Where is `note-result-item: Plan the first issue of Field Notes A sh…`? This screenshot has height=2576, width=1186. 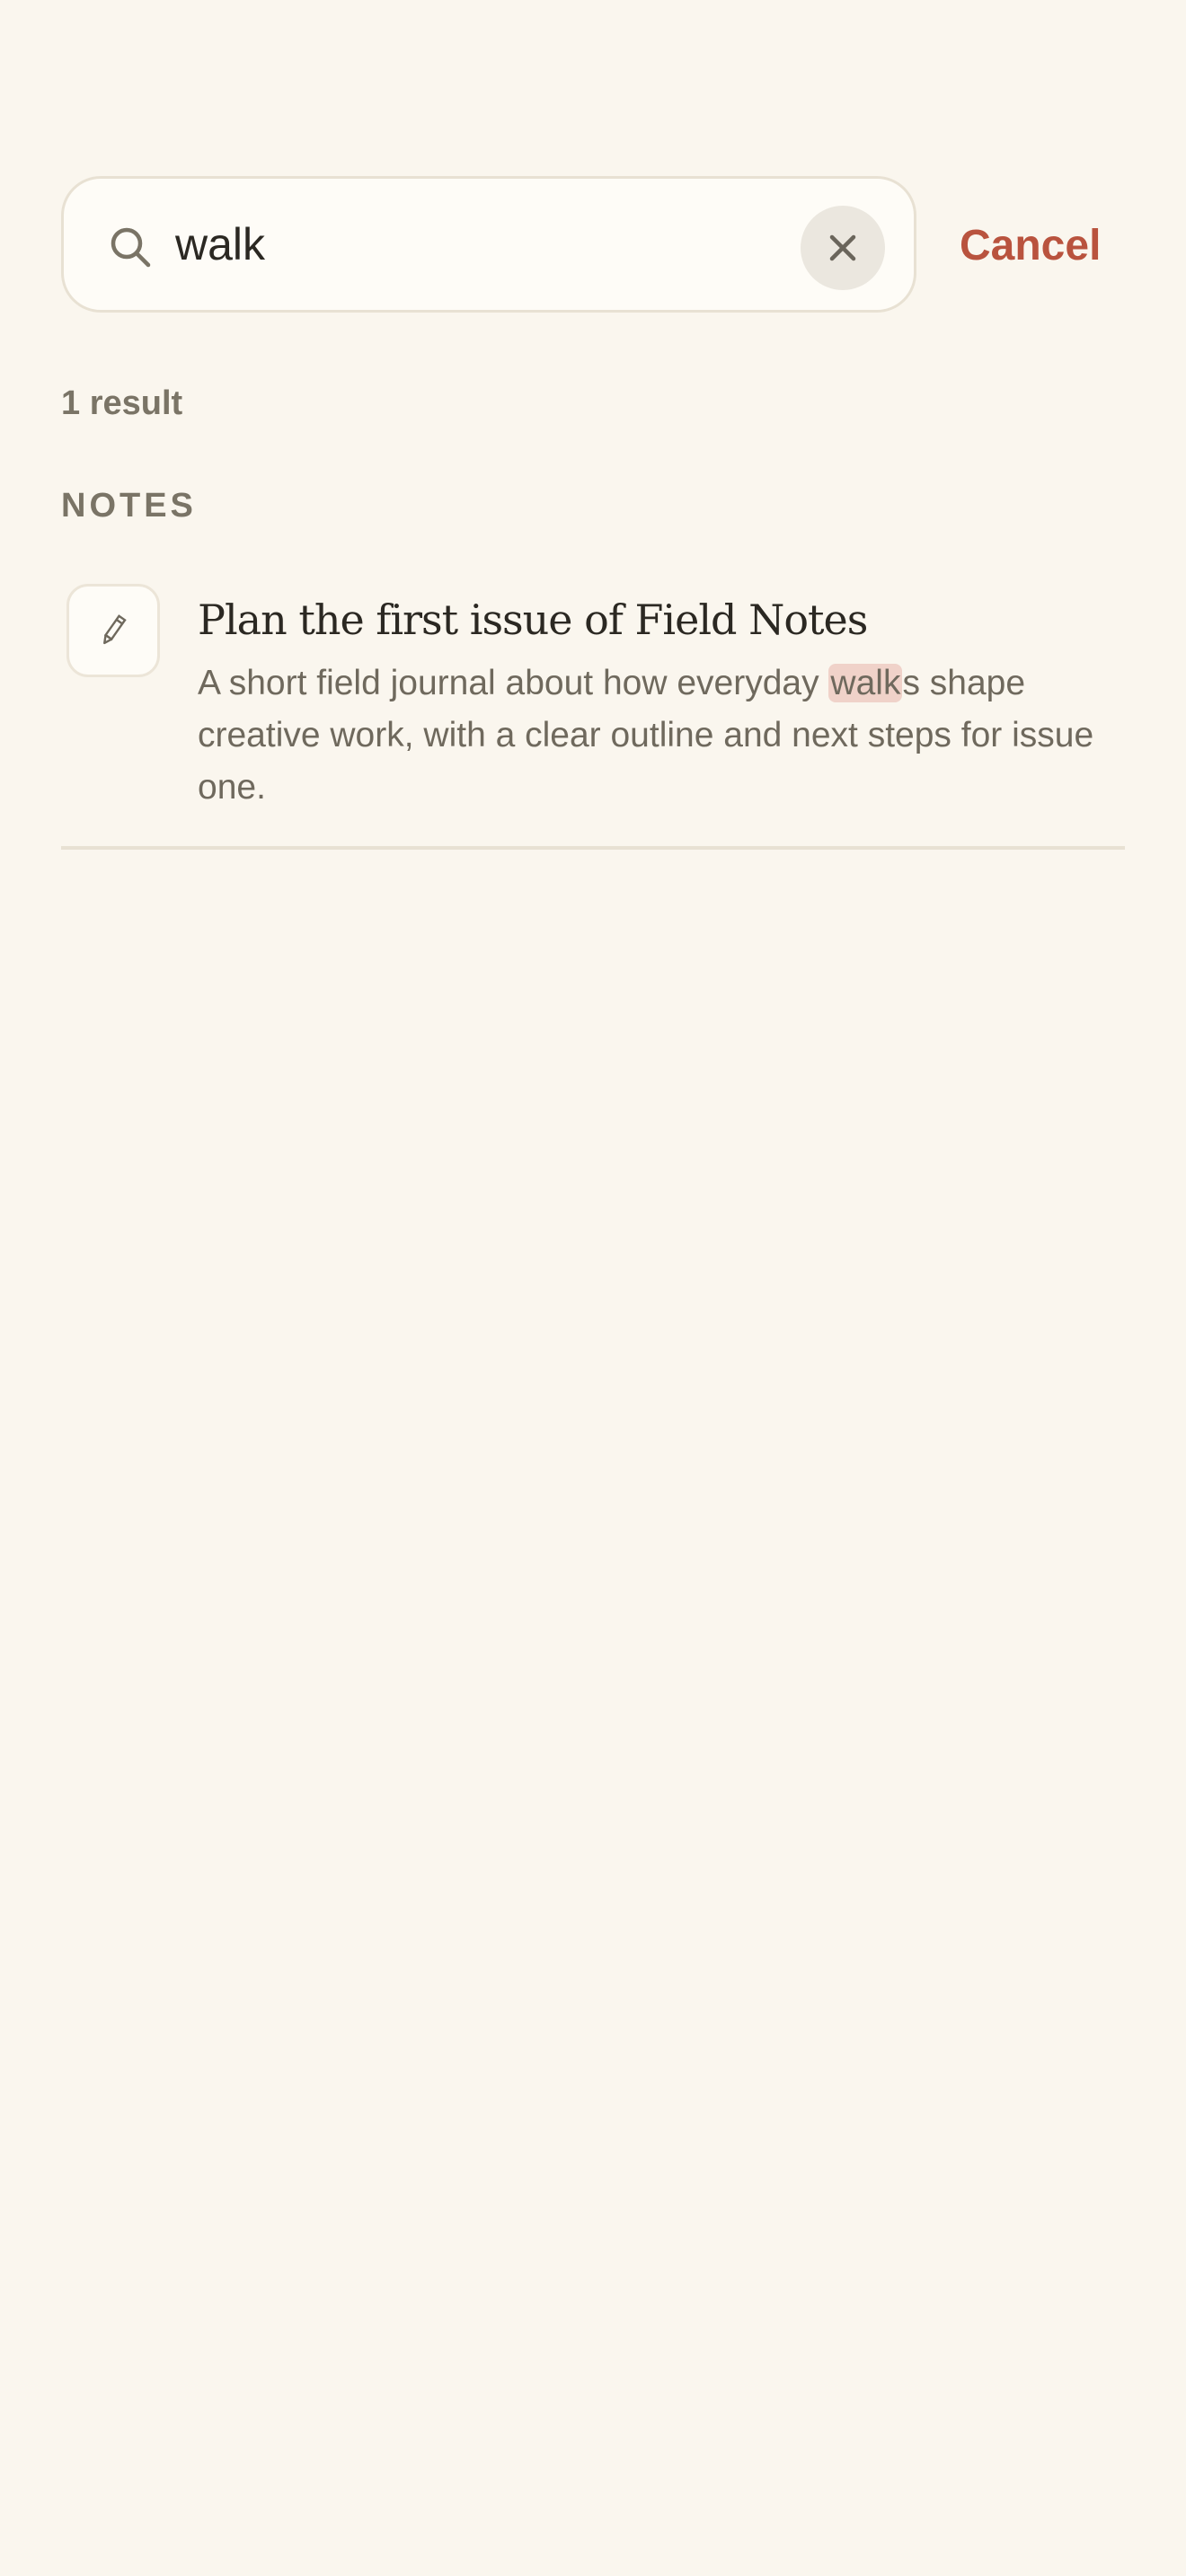
note-result-item: Plan the first issue of Field Notes A sh… is located at coordinates (593, 712).